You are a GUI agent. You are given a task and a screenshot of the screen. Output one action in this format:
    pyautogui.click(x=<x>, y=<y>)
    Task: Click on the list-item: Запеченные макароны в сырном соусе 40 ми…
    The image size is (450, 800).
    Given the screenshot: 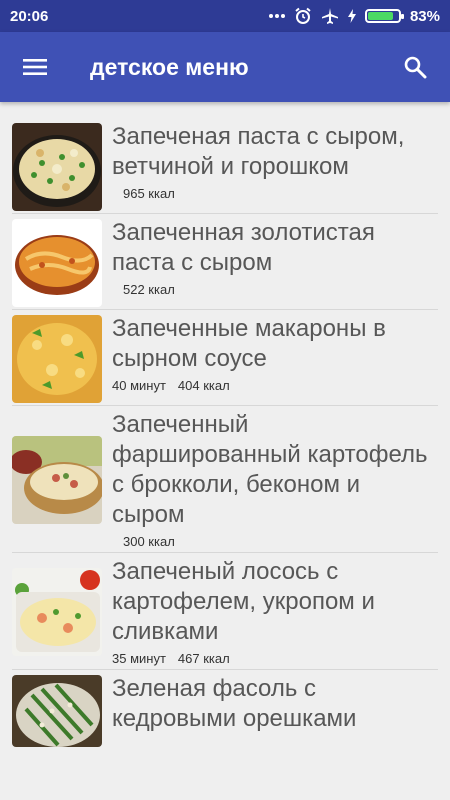 What is the action you would take?
    pyautogui.click(x=225, y=358)
    